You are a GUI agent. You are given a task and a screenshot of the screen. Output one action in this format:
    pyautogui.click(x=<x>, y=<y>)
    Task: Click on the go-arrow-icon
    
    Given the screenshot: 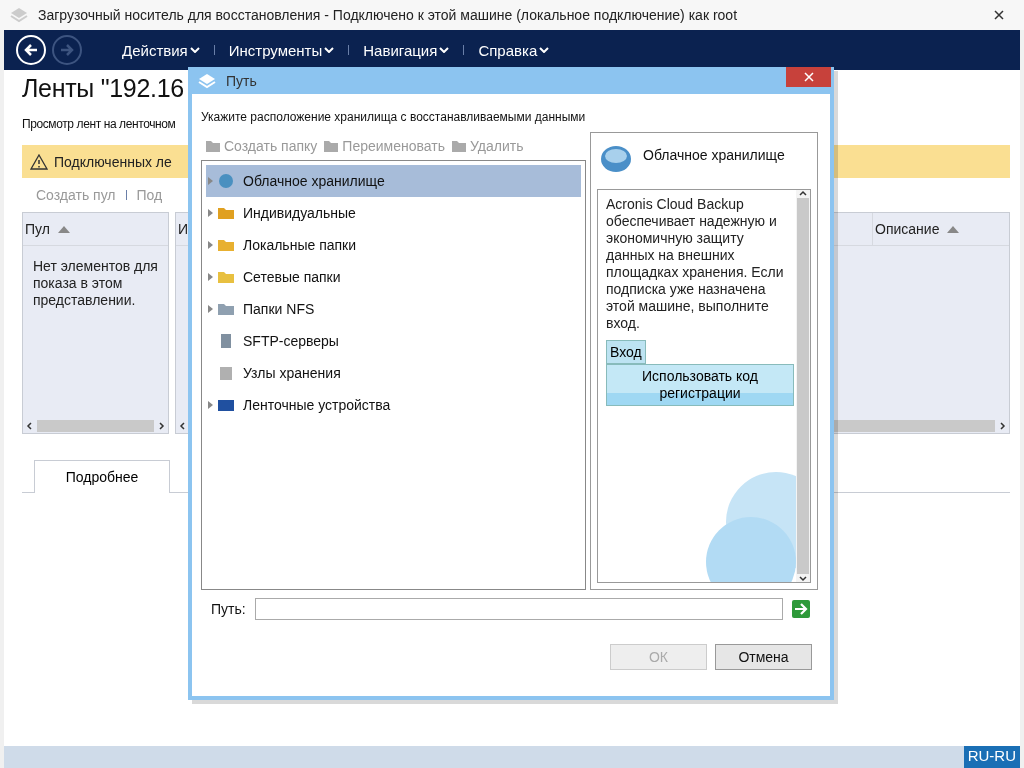 What is the action you would take?
    pyautogui.click(x=800, y=609)
    